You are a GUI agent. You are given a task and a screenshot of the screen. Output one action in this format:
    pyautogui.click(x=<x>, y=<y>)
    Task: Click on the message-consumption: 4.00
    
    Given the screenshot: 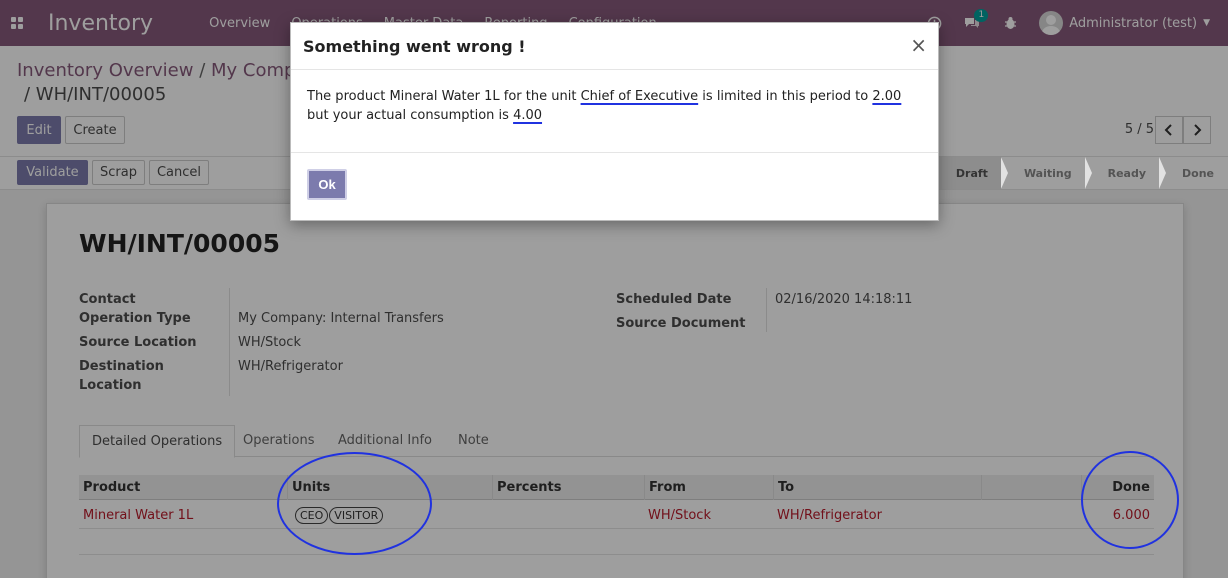 What is the action you would take?
    pyautogui.click(x=528, y=115)
    